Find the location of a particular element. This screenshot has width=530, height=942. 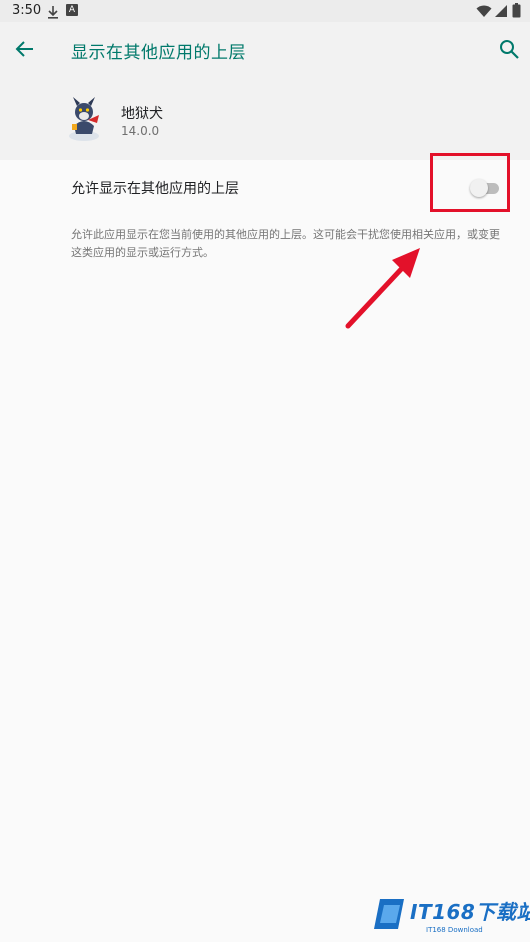

watermark-subtext: IT168 Download is located at coordinates (454, 930).